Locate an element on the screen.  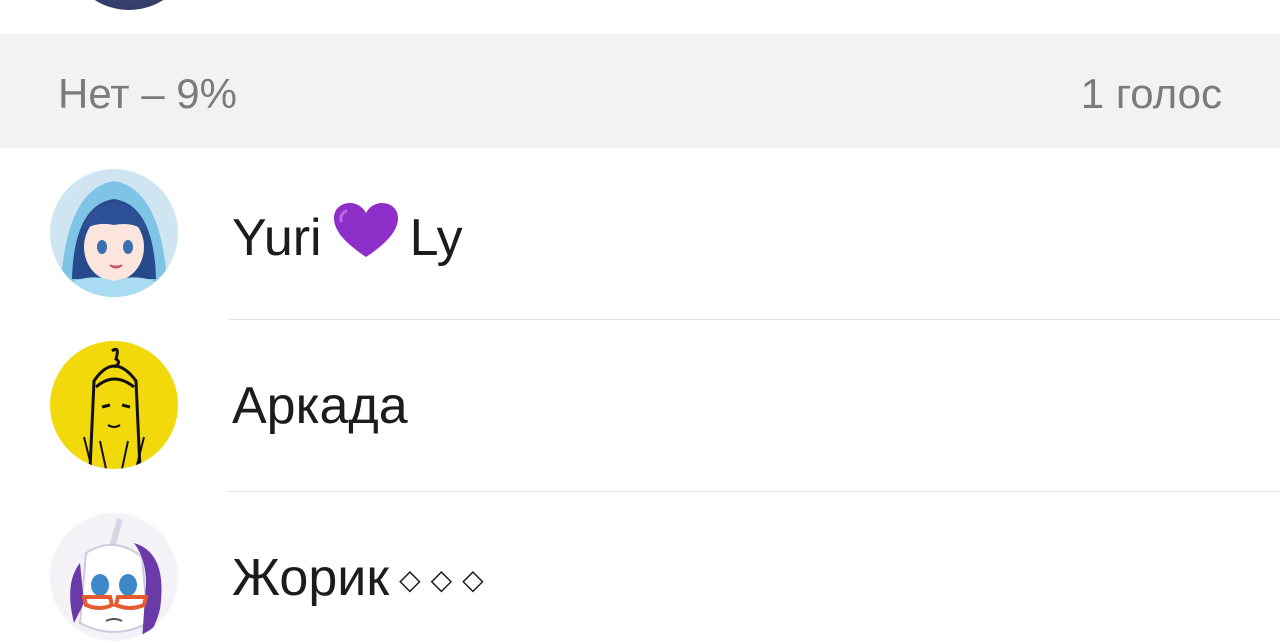
voter-name: Аркада is located at coordinates (320, 406).